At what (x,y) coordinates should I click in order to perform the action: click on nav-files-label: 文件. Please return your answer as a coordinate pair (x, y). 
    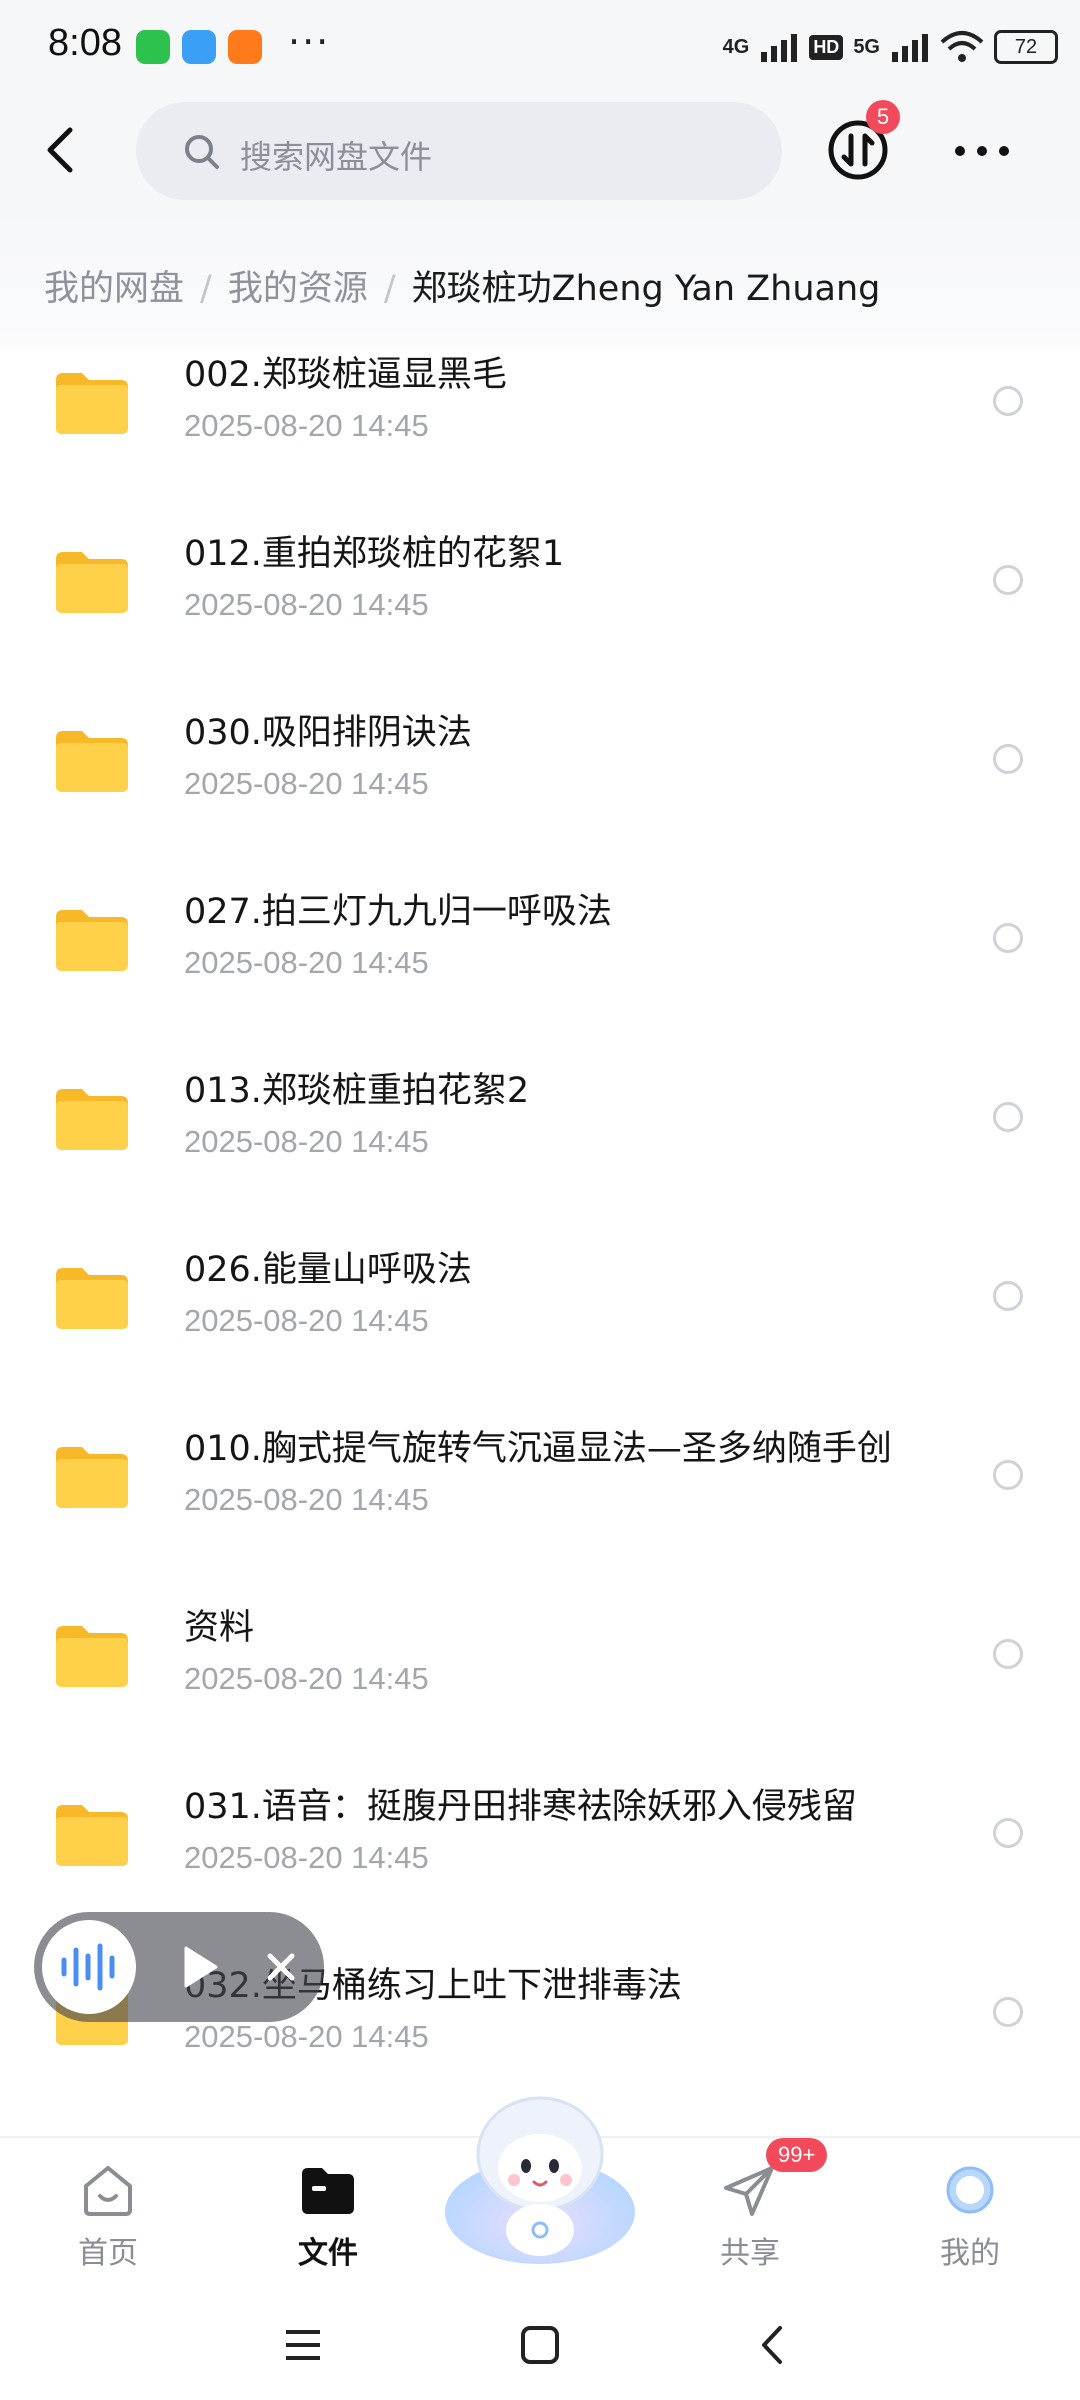
    Looking at the image, I should click on (328, 2253).